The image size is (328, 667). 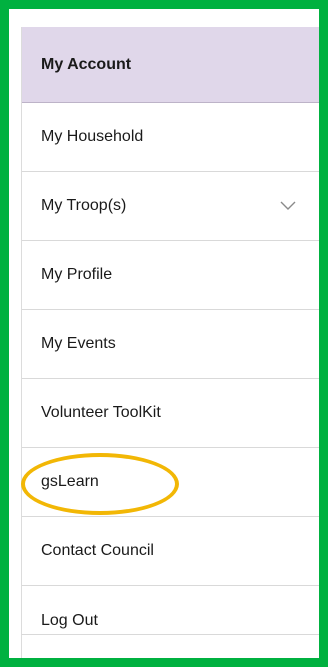 What do you see at coordinates (97, 550) in the screenshot?
I see `menu-item-label: Contact Council` at bounding box center [97, 550].